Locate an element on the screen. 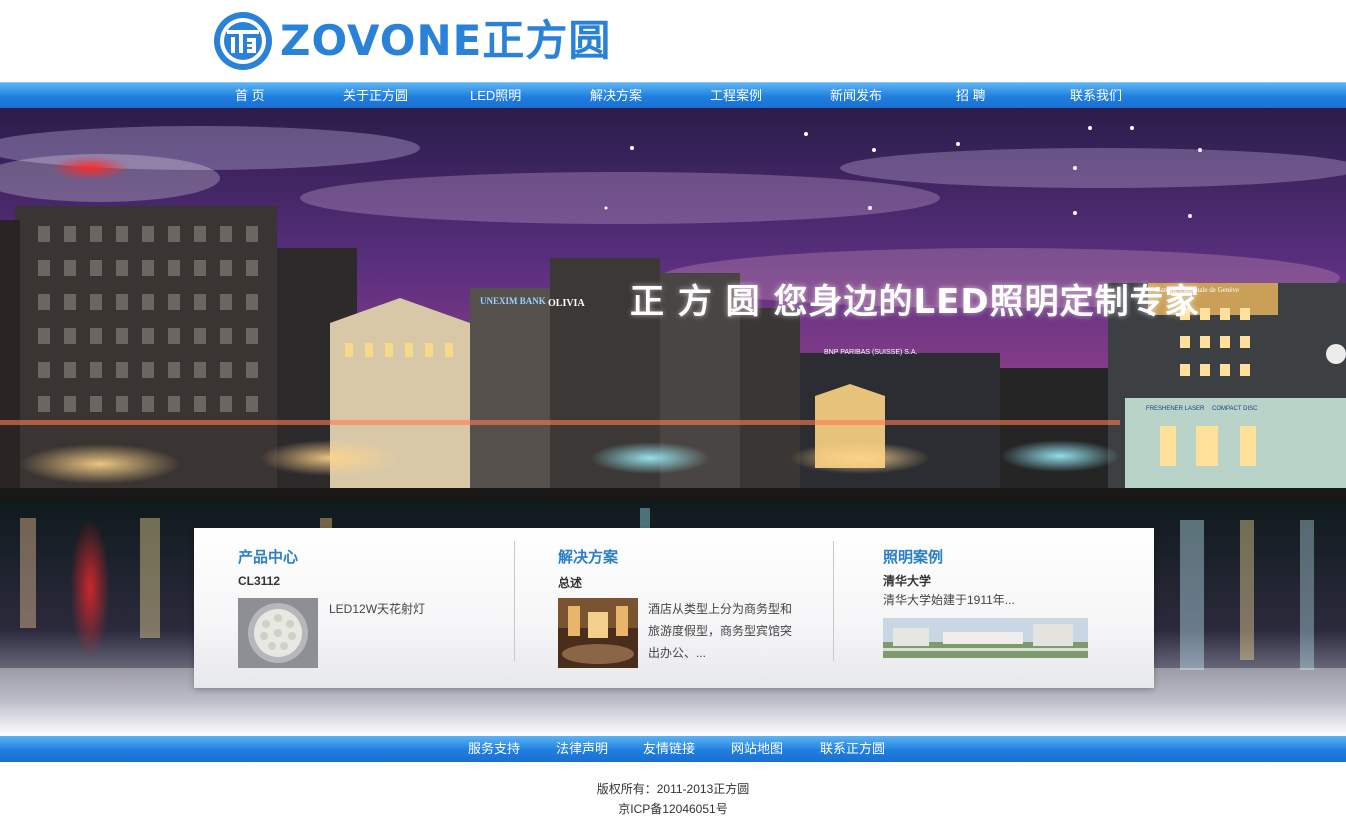 The width and height of the screenshot is (1346, 830). footer-nav: 服务支持 法律声明 友情链接 网站地图 联系正方圆 is located at coordinates (673, 749).